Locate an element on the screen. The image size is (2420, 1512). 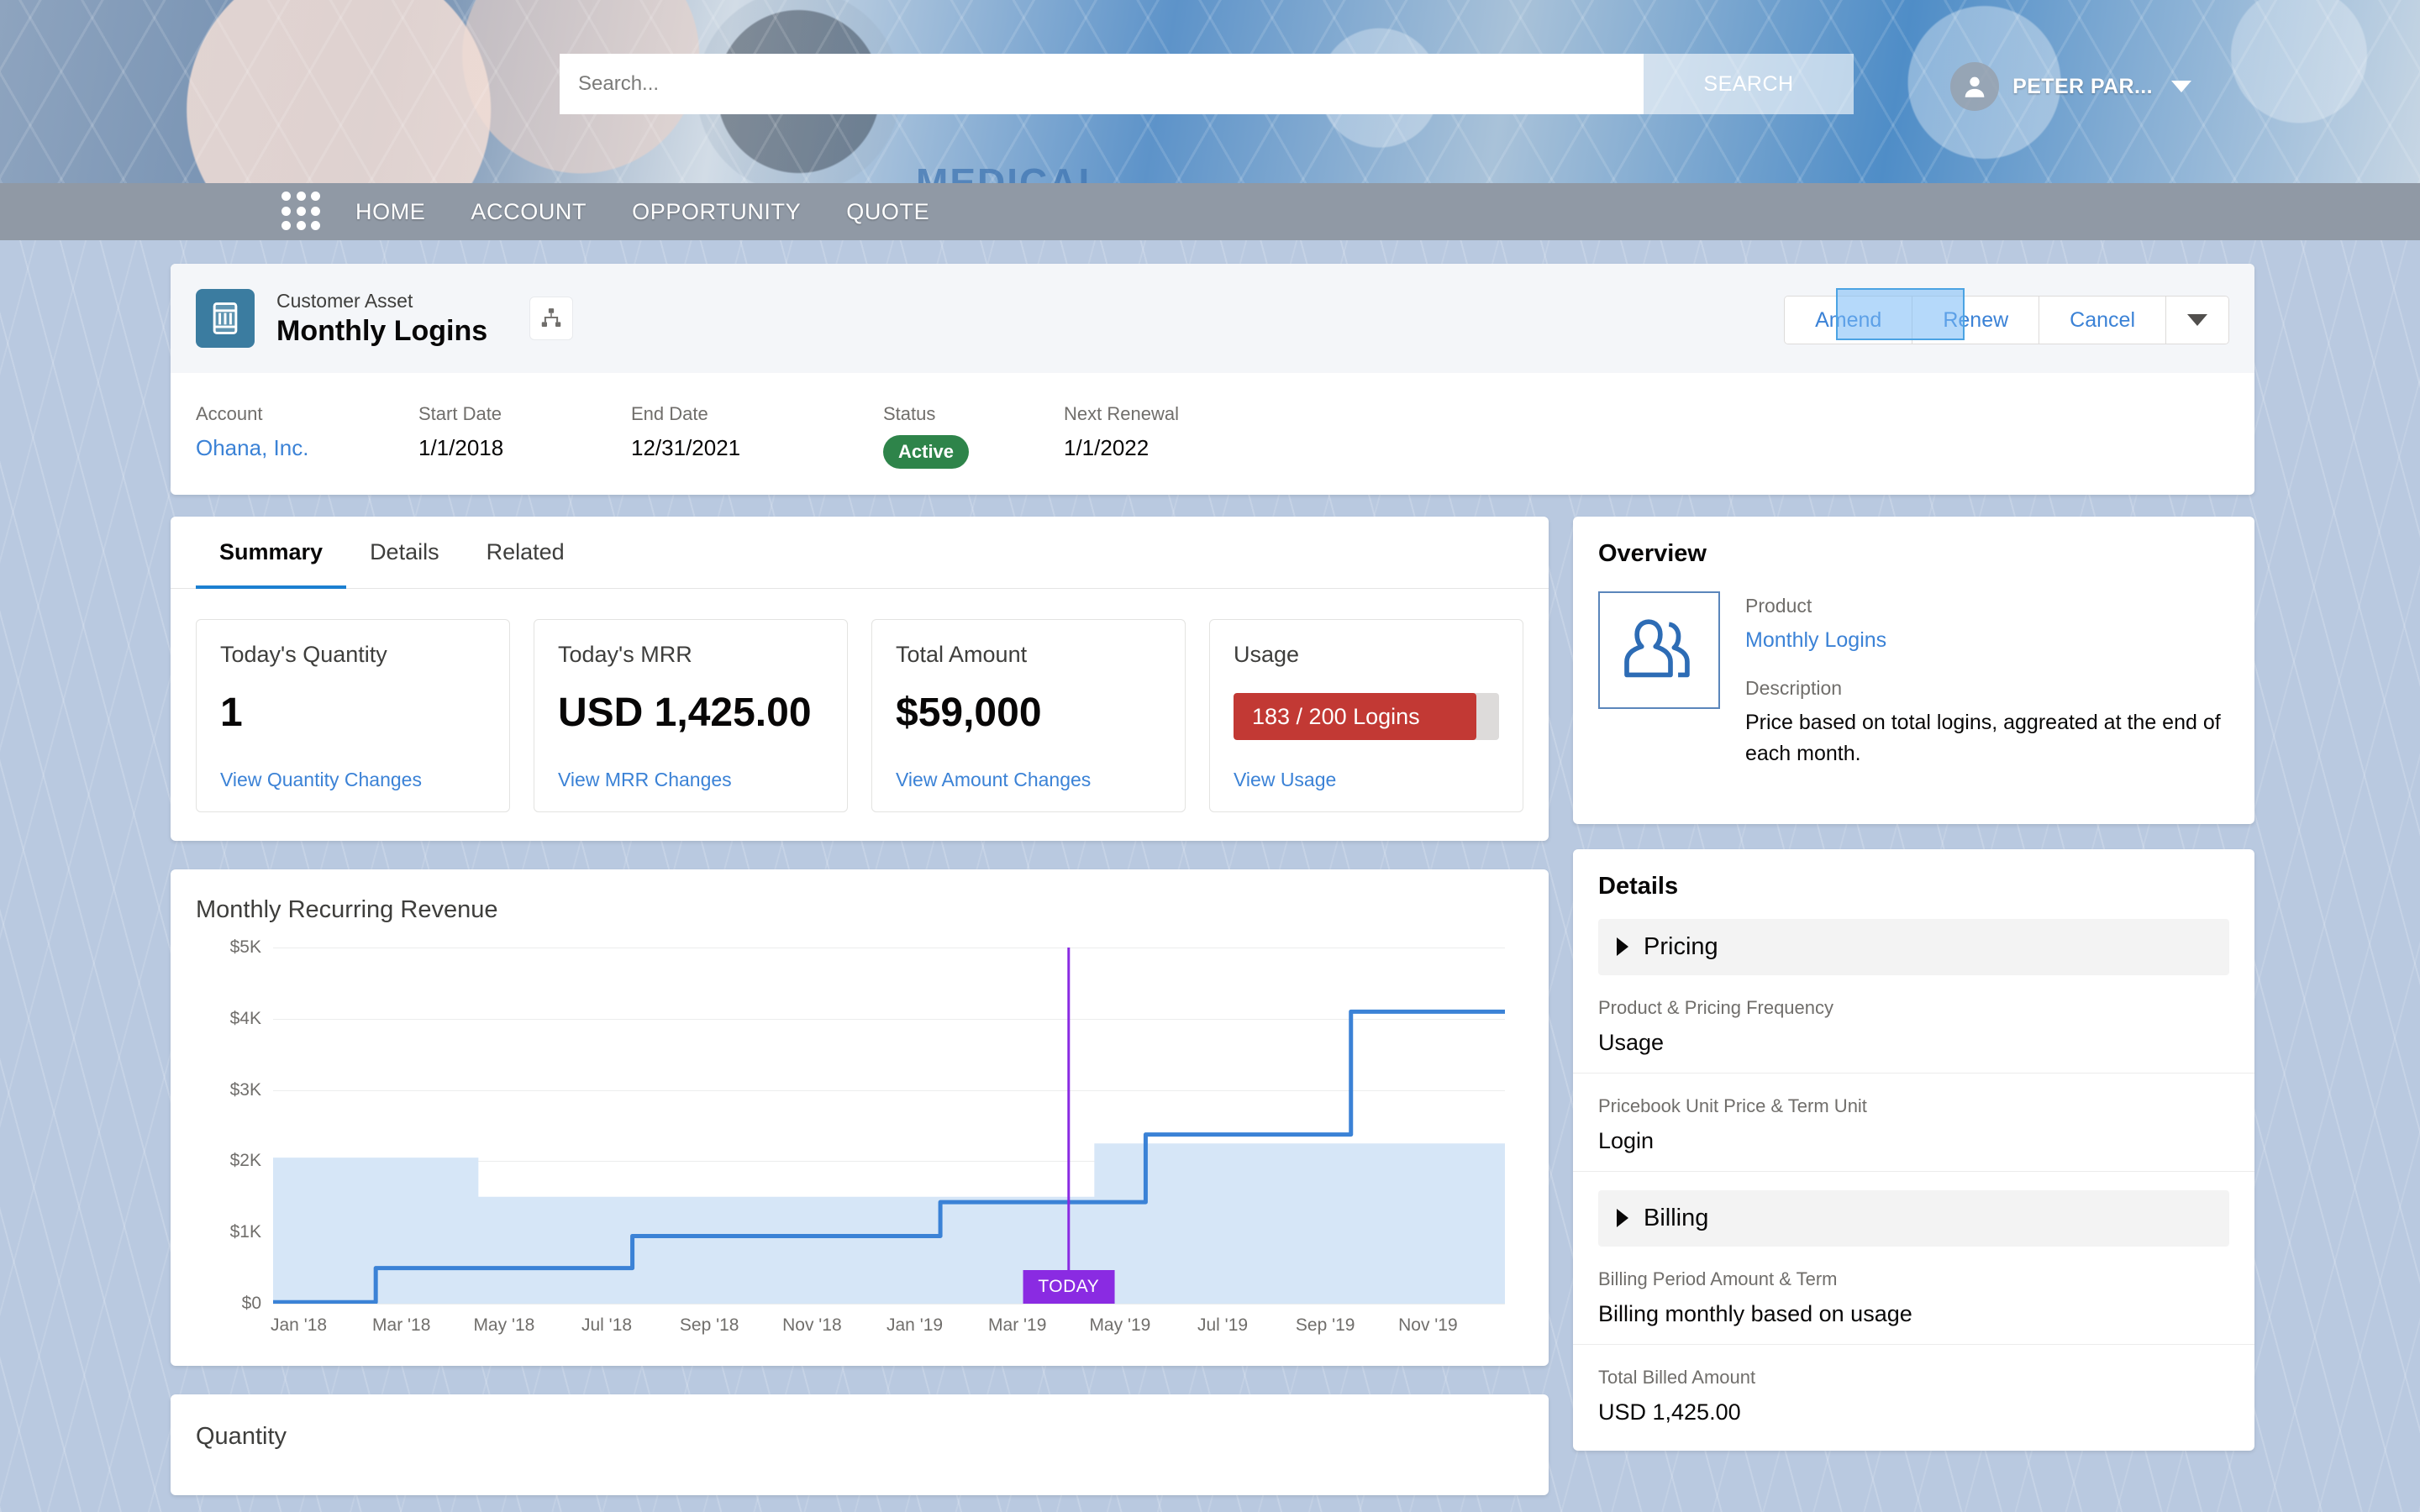
chart-x-tick-label: Jan '18 is located at coordinates (299, 1325).